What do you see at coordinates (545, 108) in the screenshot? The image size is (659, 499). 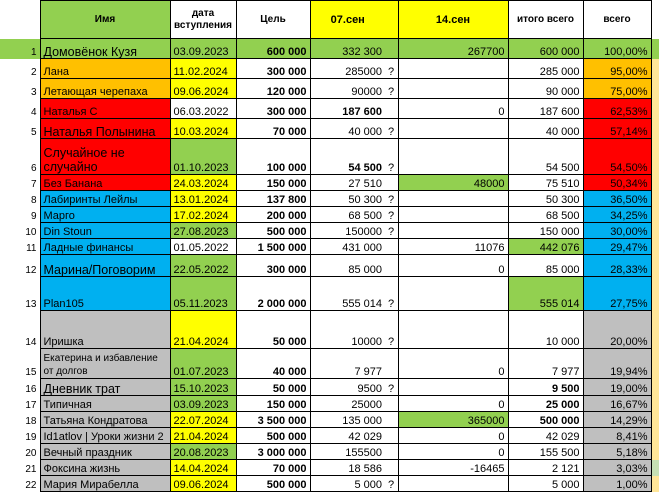 I see `cell-total: 187 600` at bounding box center [545, 108].